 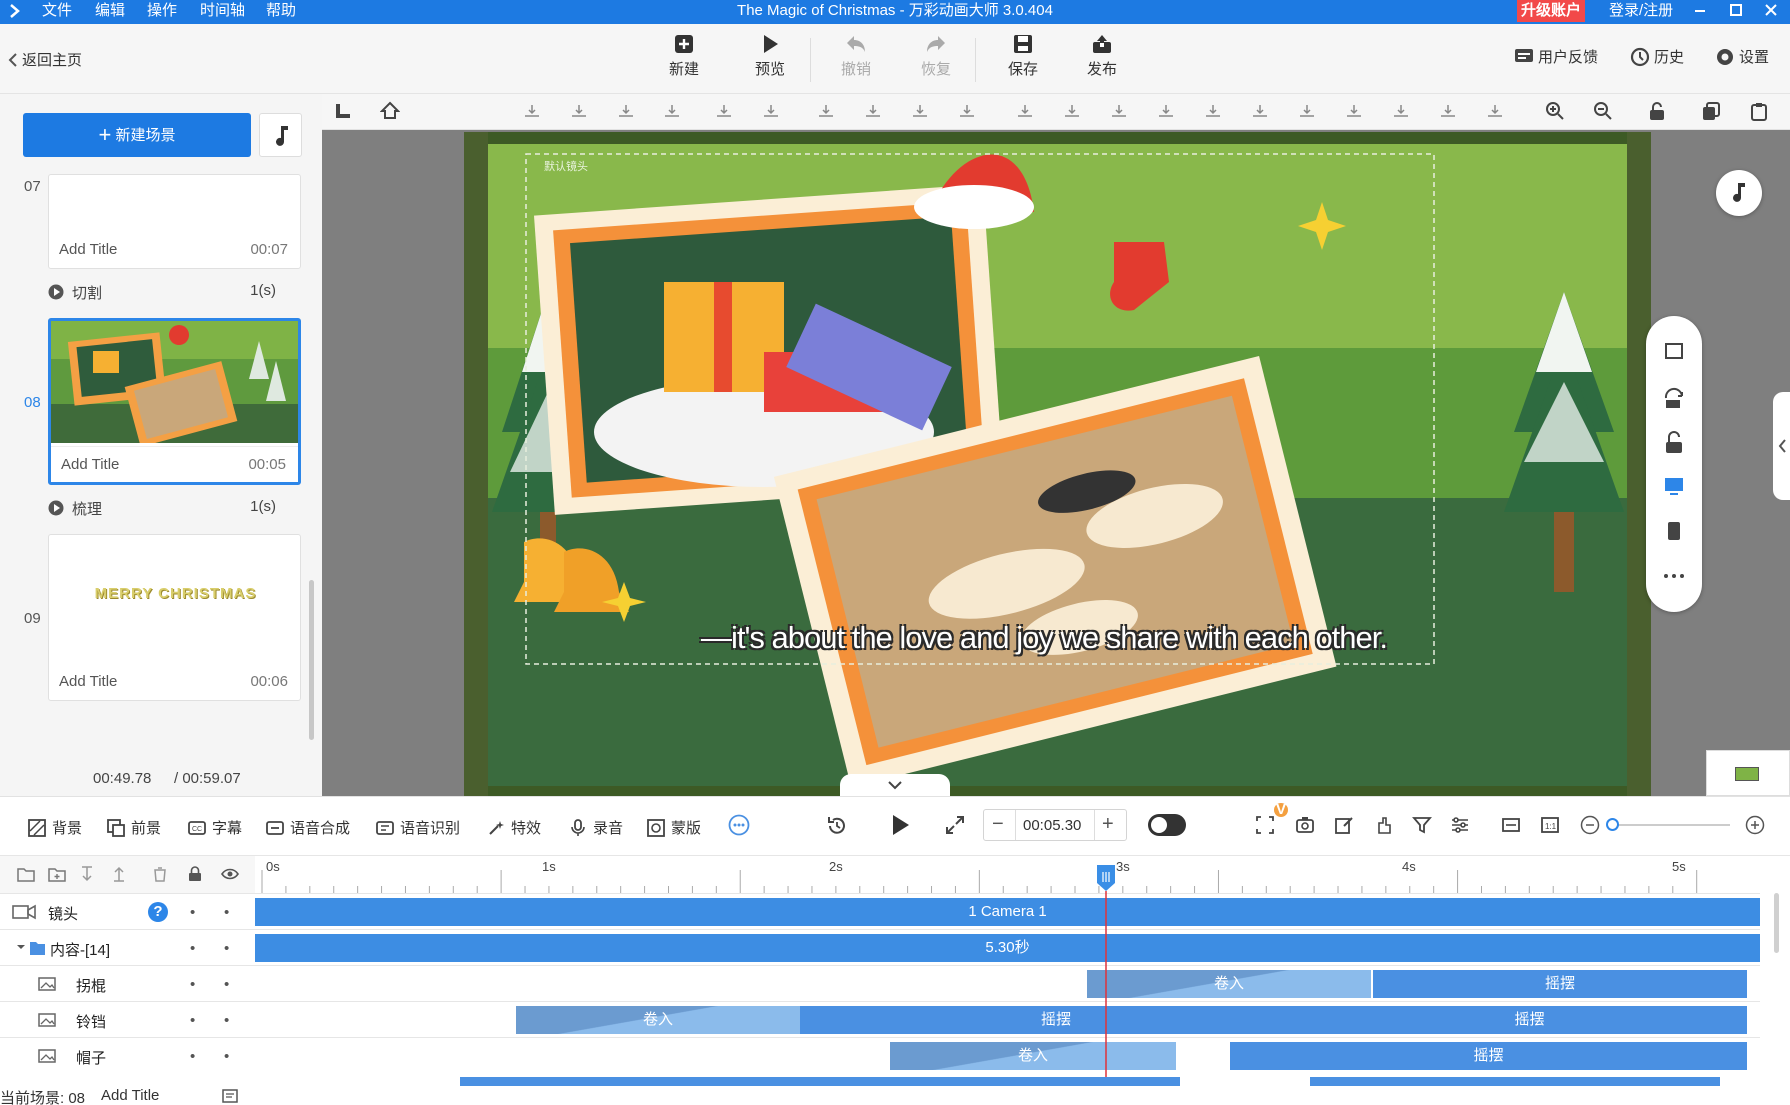 What do you see at coordinates (110, 12) in the screenshot?
I see `menu-edit: 编辑` at bounding box center [110, 12].